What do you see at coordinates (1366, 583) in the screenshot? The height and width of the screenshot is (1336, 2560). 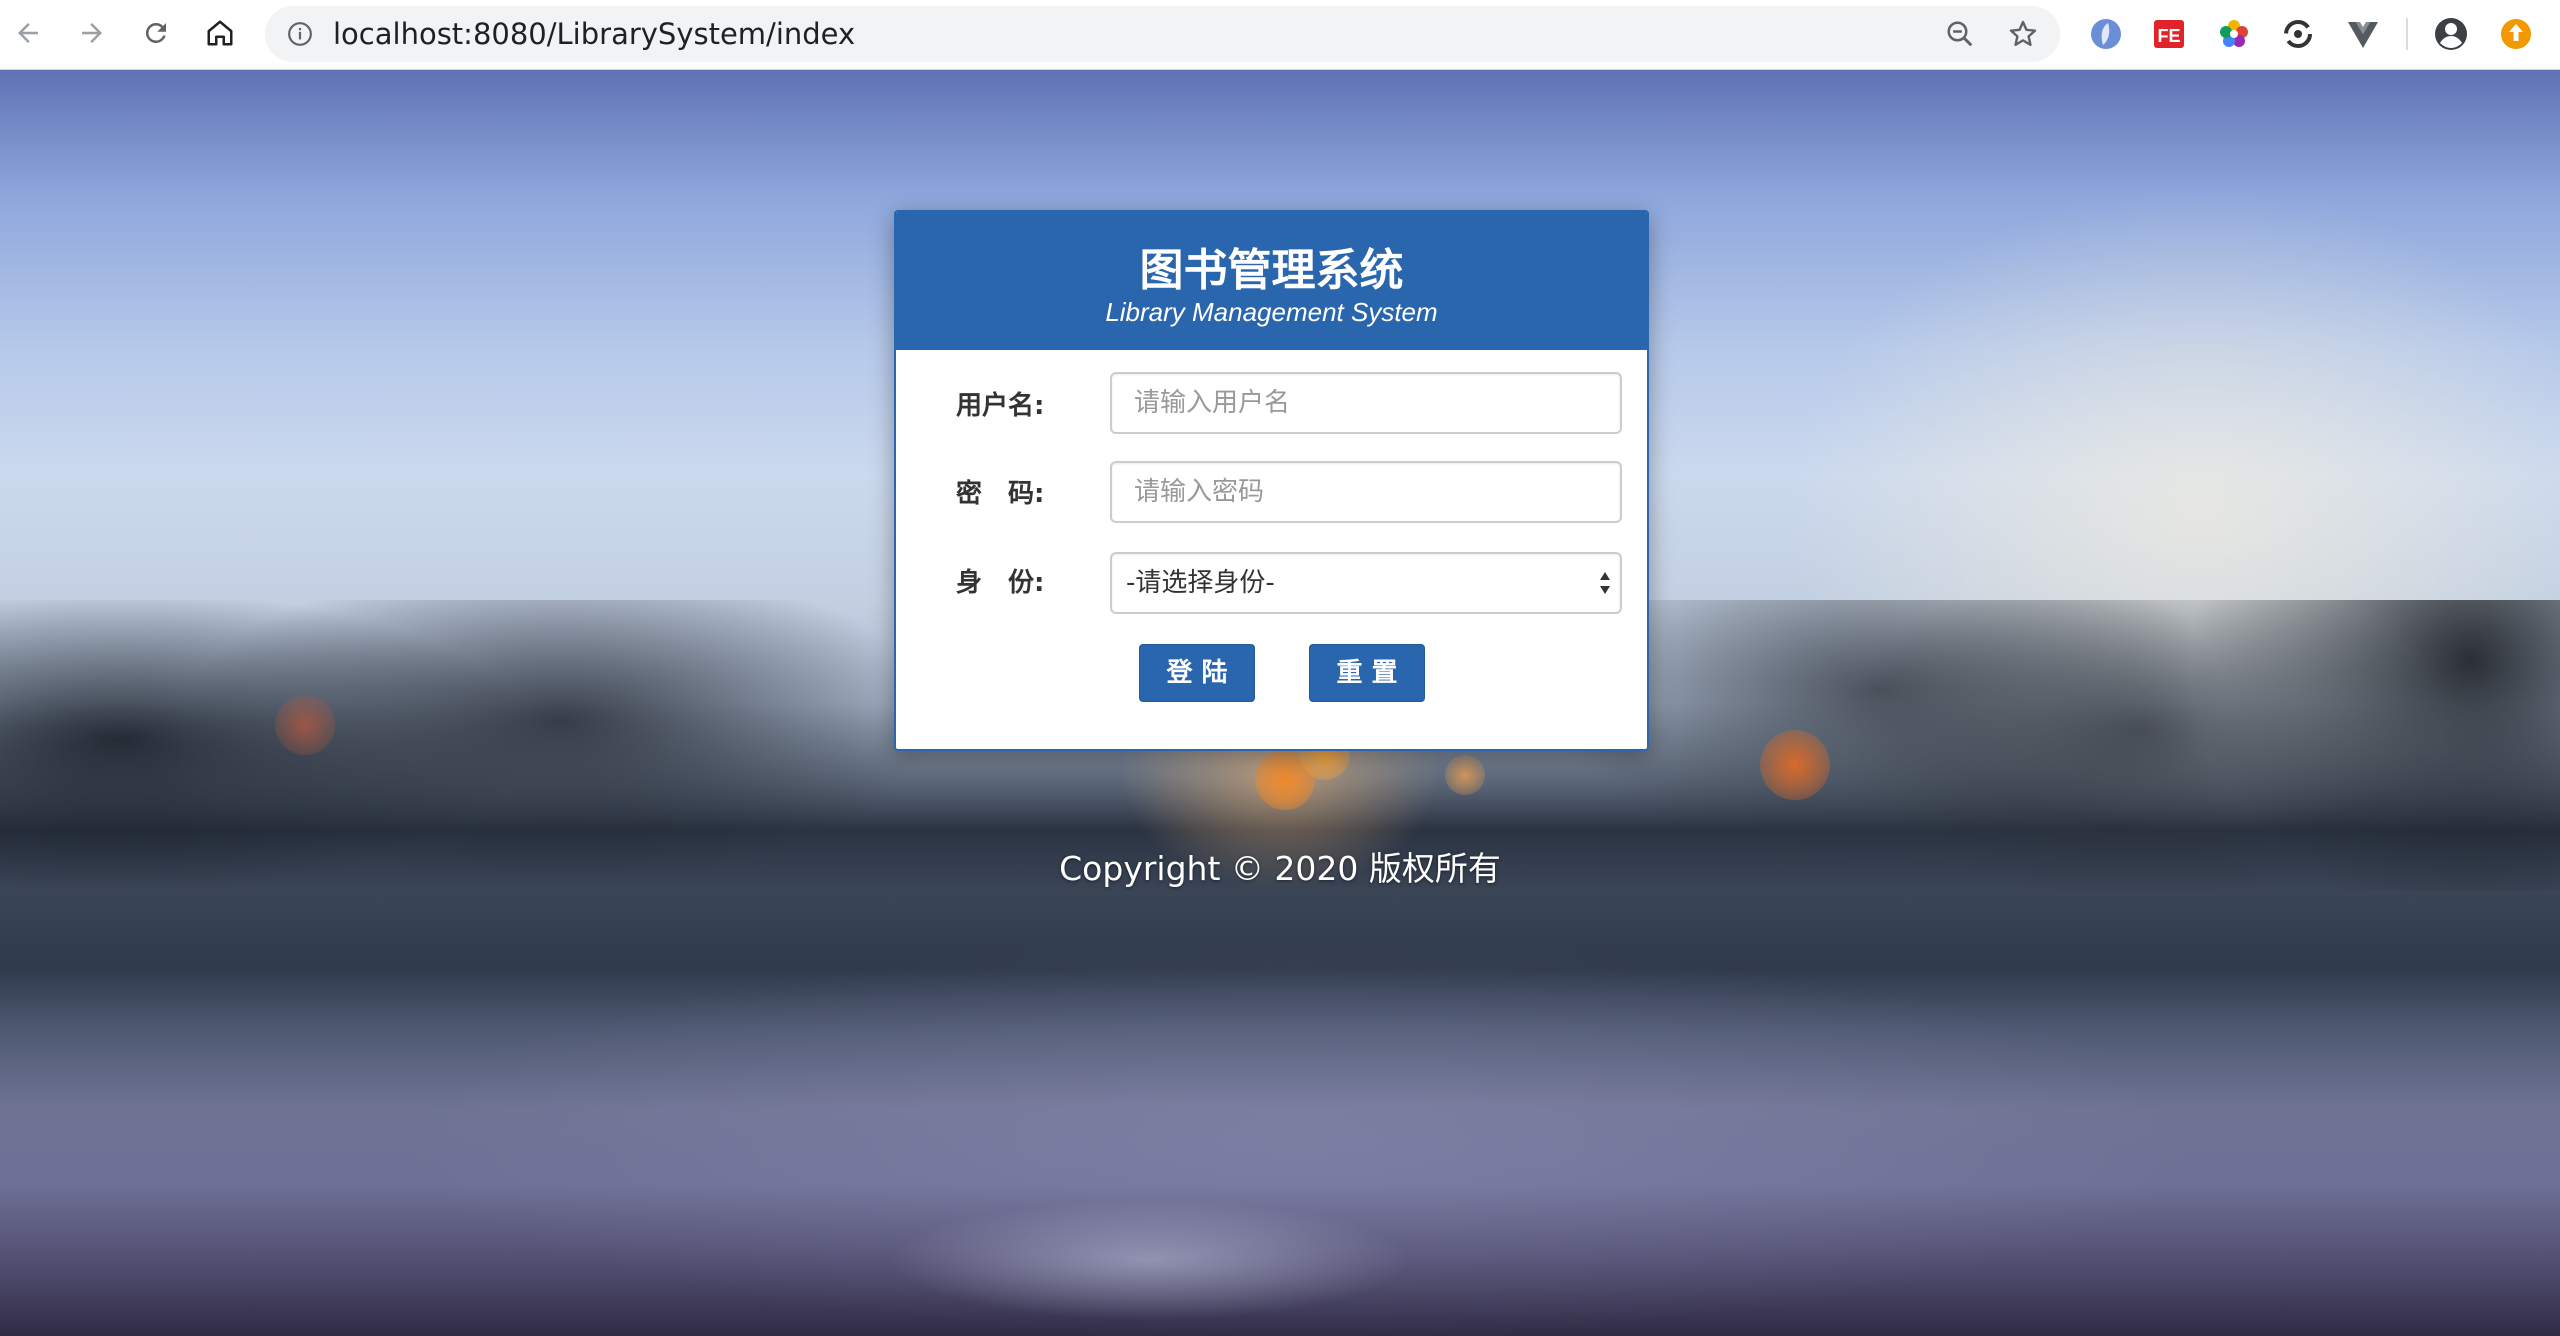 I see `role-select: -请选择身份-` at bounding box center [1366, 583].